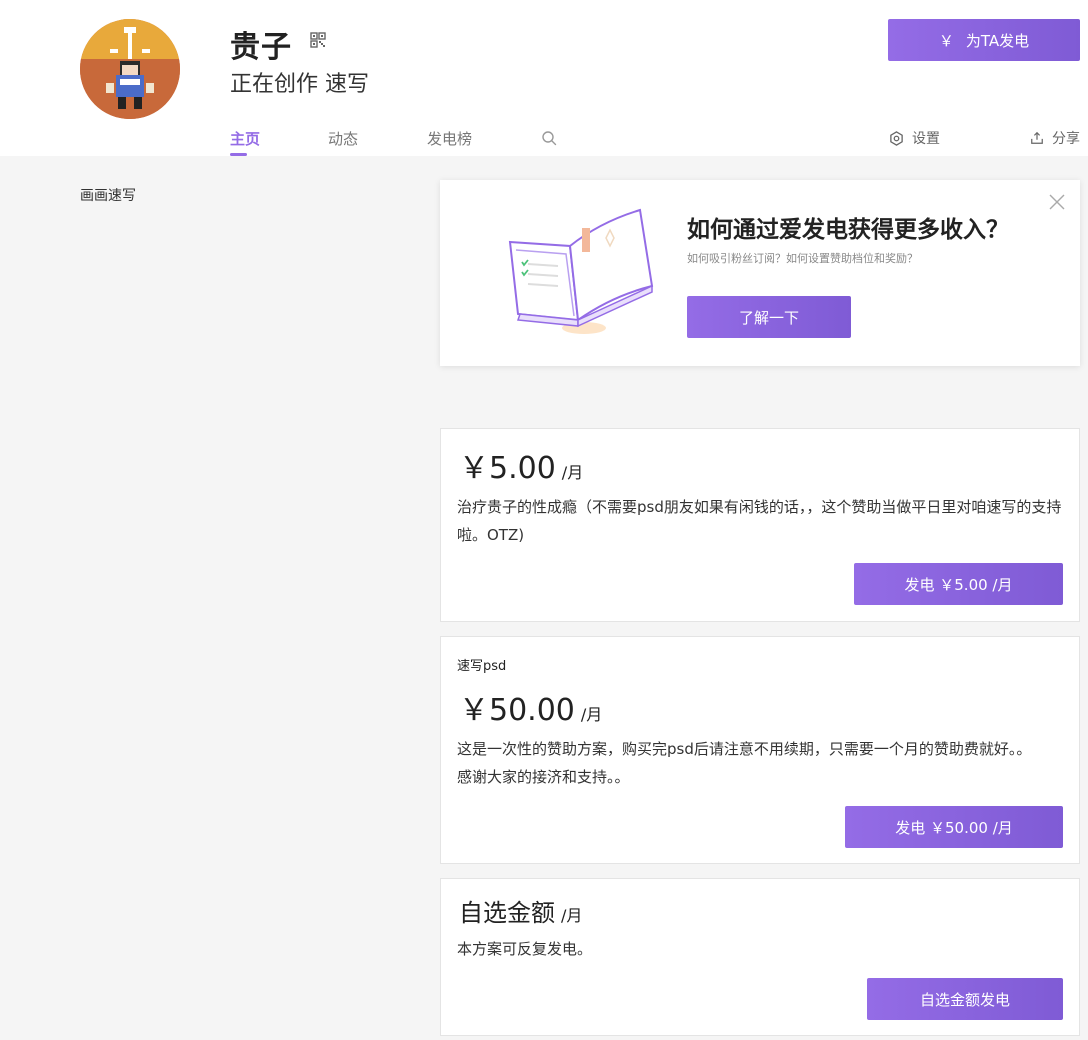 This screenshot has height=1040, width=1088. I want to click on active-tab-indicator, so click(238, 154).